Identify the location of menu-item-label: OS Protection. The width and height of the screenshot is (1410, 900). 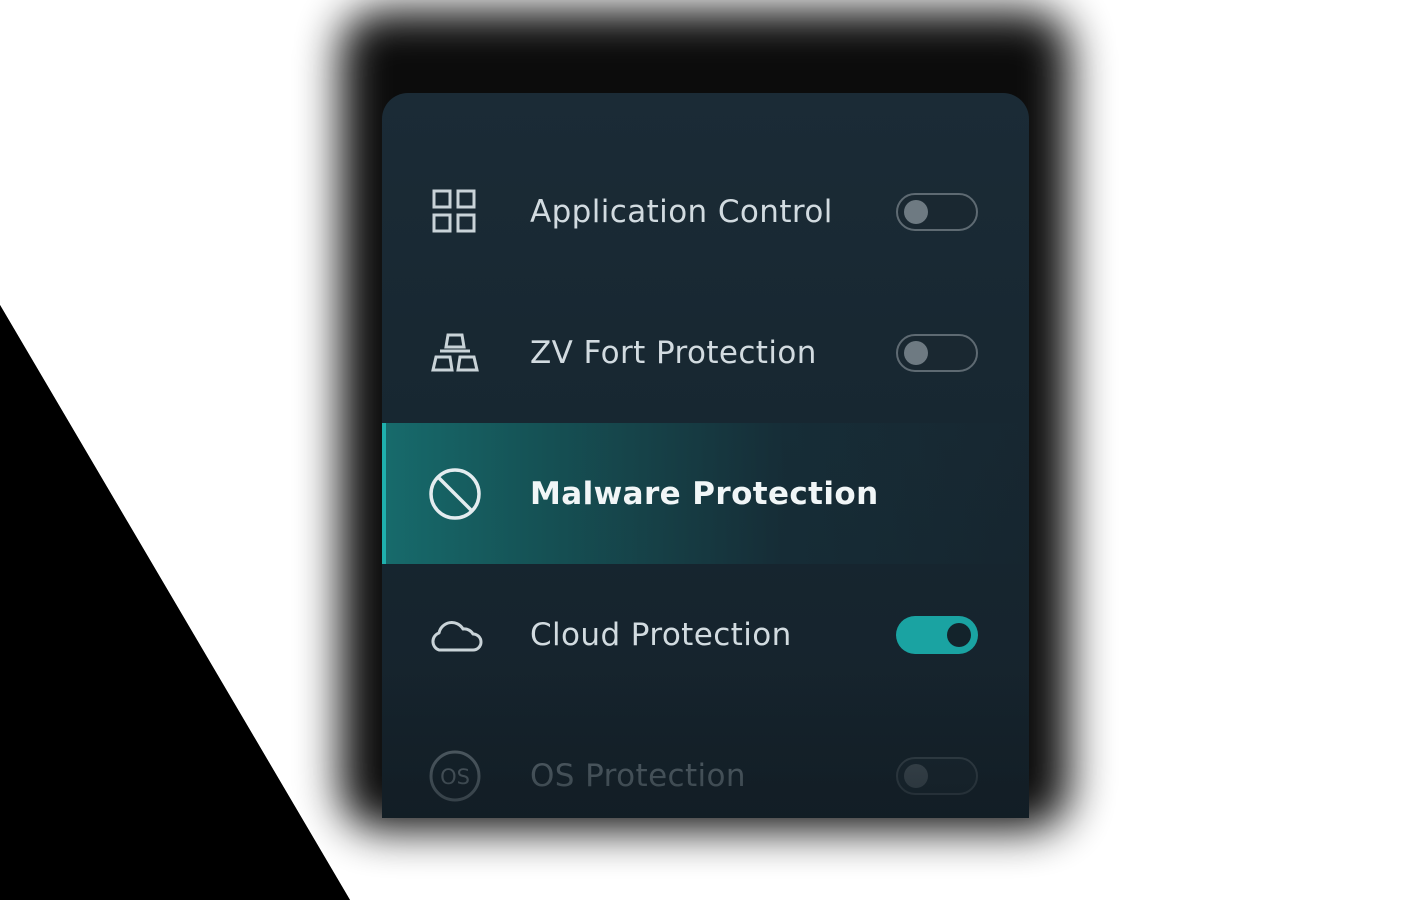
(638, 775).